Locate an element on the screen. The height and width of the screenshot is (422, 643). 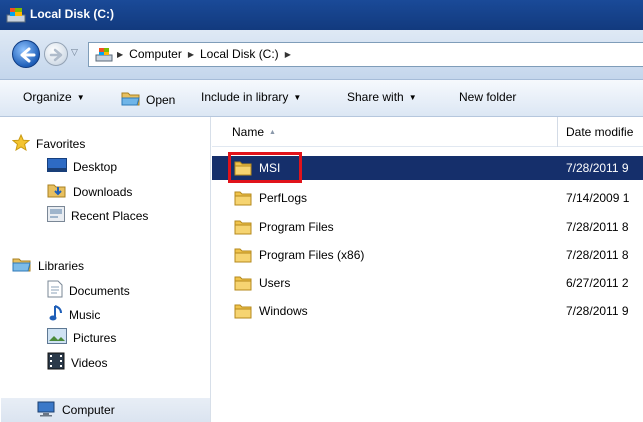
address-bar: ▶ Computer ▶ Local Disk (C:) ▶ is located at coordinates (365, 54).